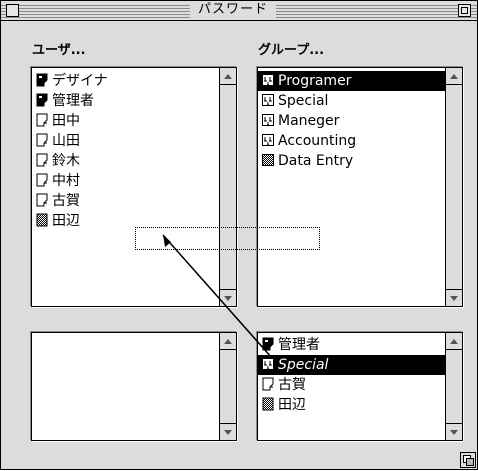 The image size is (478, 471). I want to click on resize-grow-box, so click(468, 460).